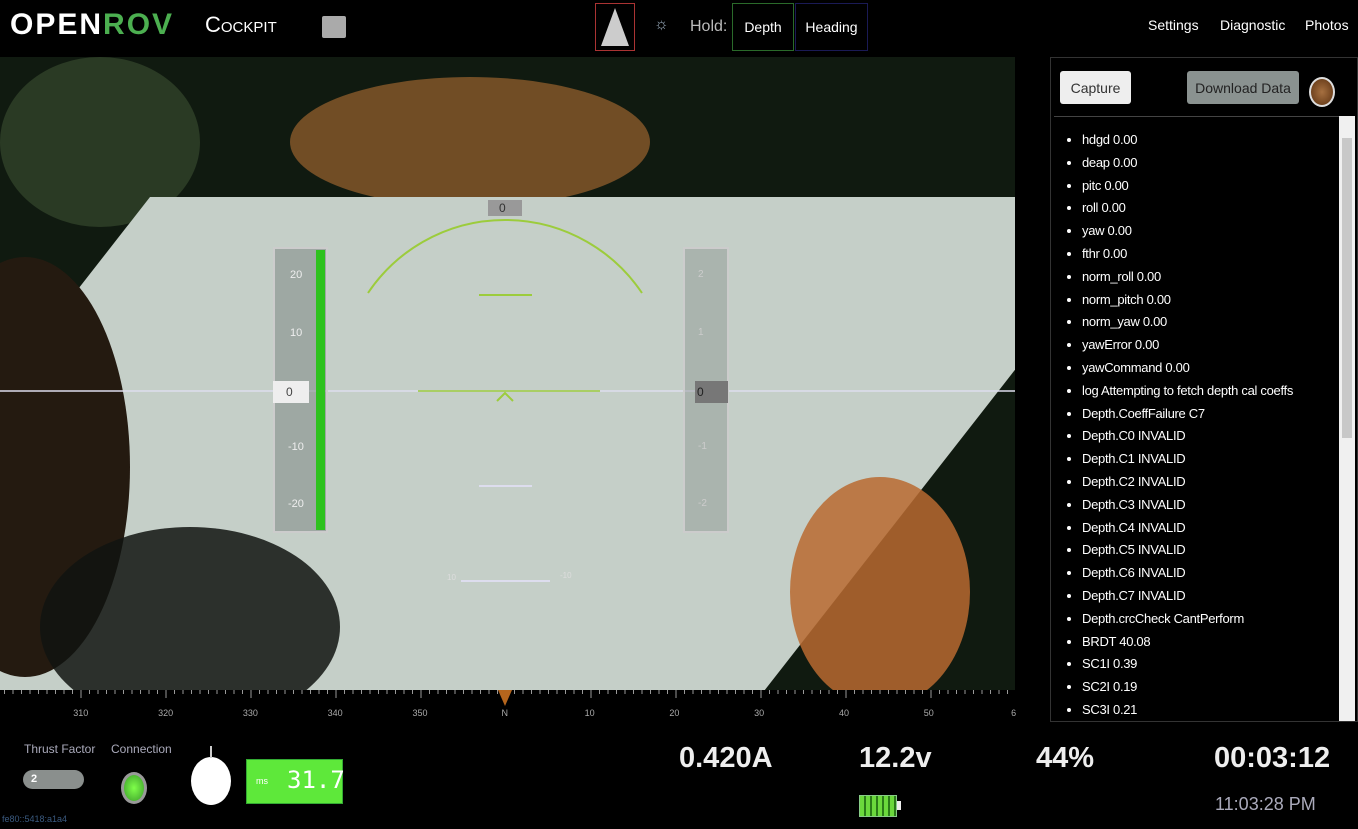 This screenshot has width=1358, height=829. What do you see at coordinates (1322, 92) in the screenshot?
I see `record-indicator-icon` at bounding box center [1322, 92].